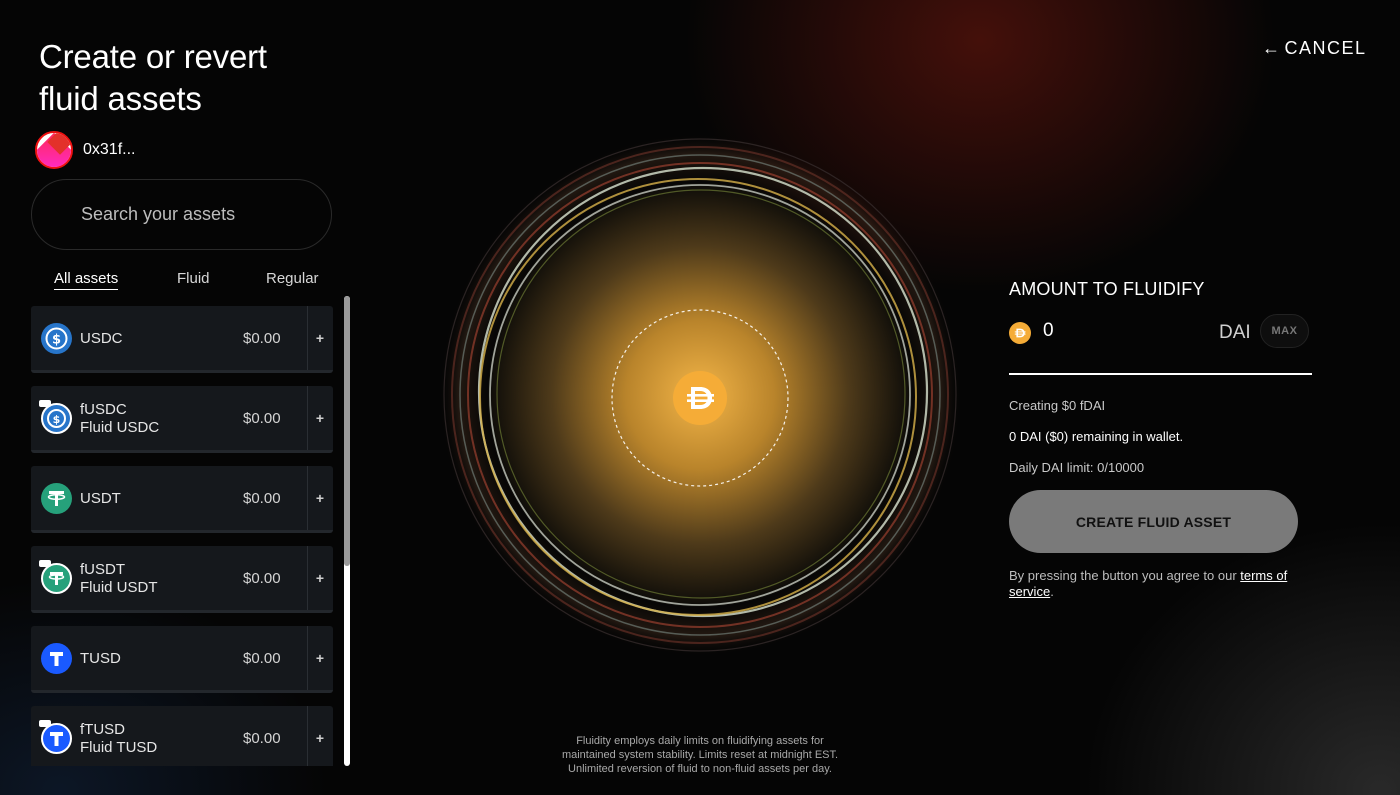  What do you see at coordinates (119, 578) in the screenshot?
I see `asset-symbol: fUSDT Fluid USDT` at bounding box center [119, 578].